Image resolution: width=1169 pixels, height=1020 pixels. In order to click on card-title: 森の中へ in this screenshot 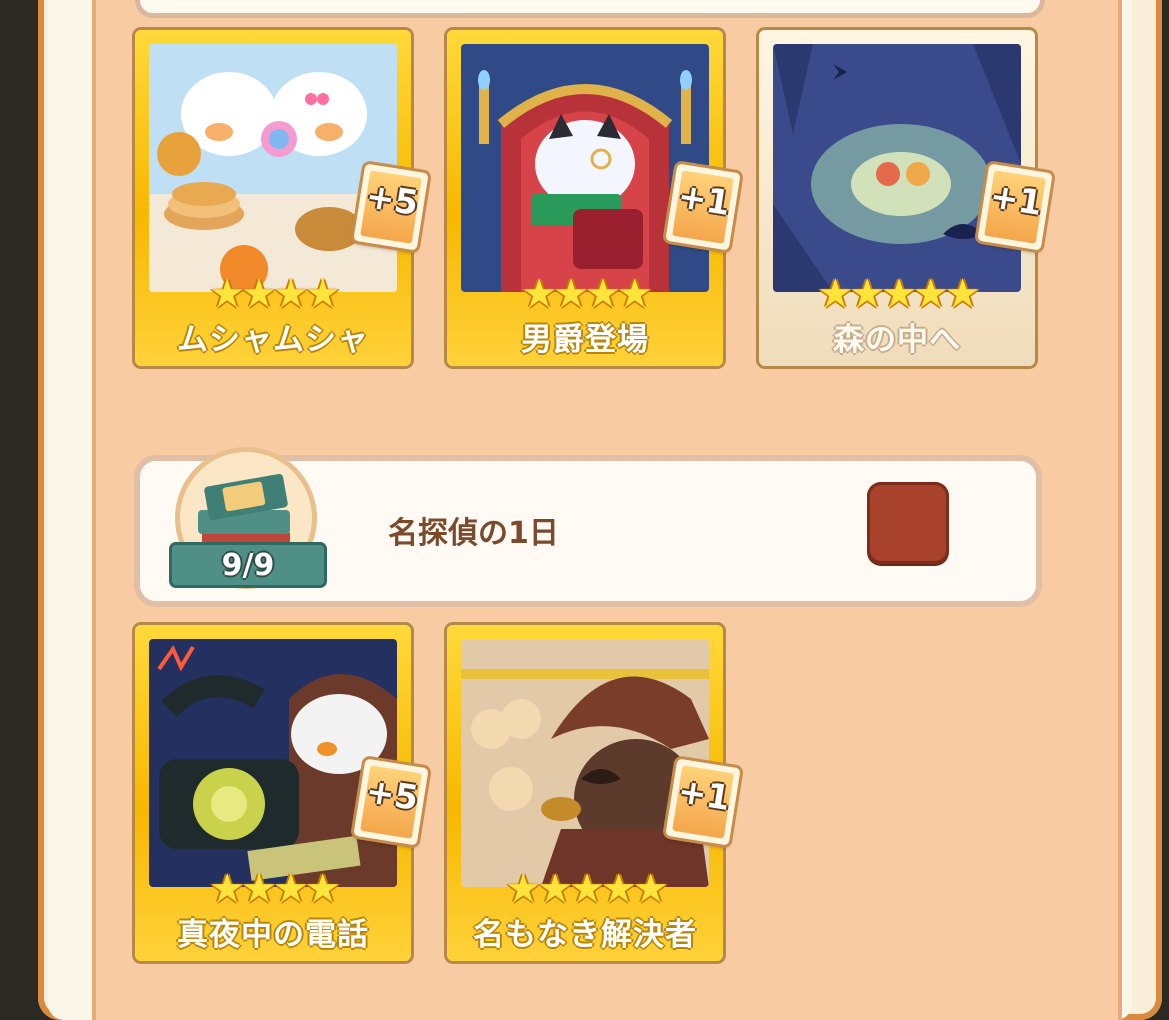, I will do `click(897, 340)`.